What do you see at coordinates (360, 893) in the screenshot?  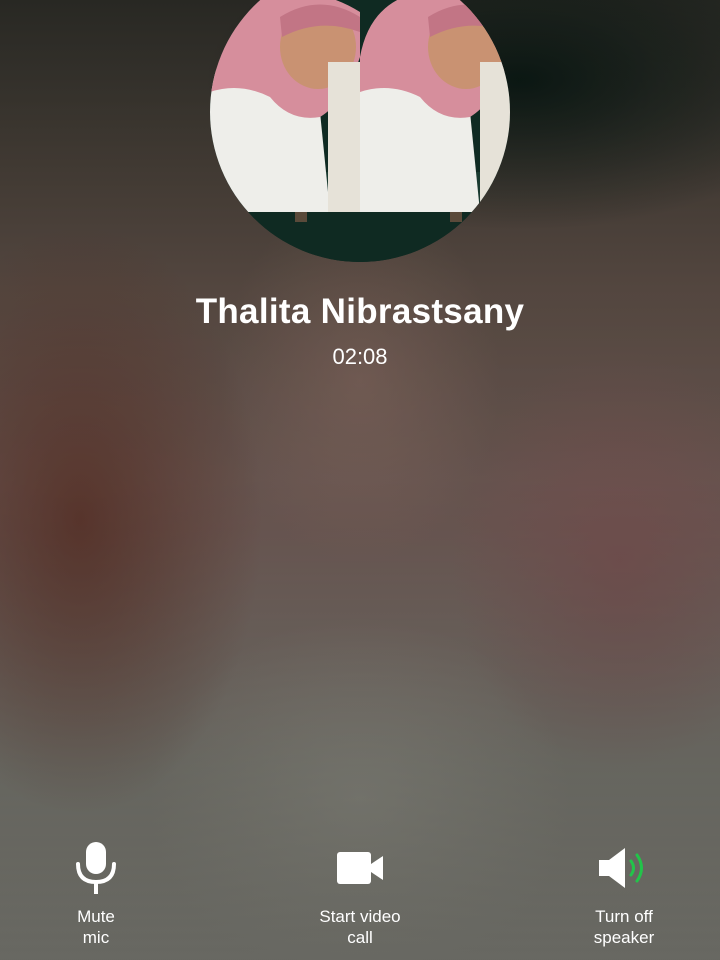 I see `start-video-call-button: Start video call` at bounding box center [360, 893].